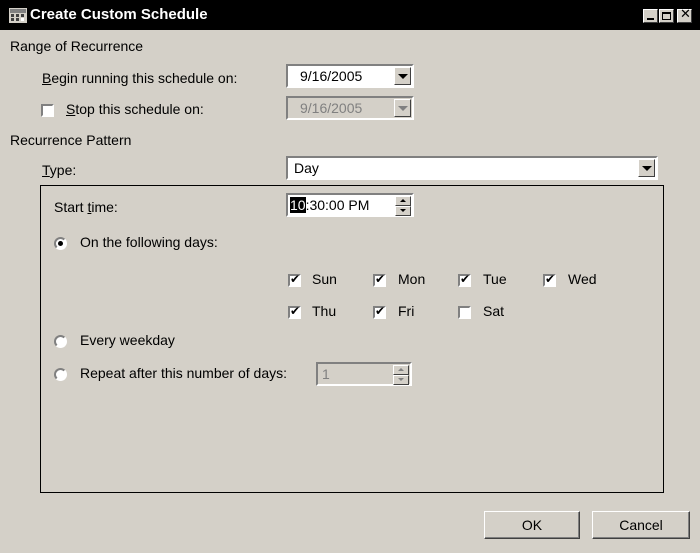 Image resolution: width=700 pixels, height=553 pixels. What do you see at coordinates (86, 207) in the screenshot?
I see `start-time-label: Start time:` at bounding box center [86, 207].